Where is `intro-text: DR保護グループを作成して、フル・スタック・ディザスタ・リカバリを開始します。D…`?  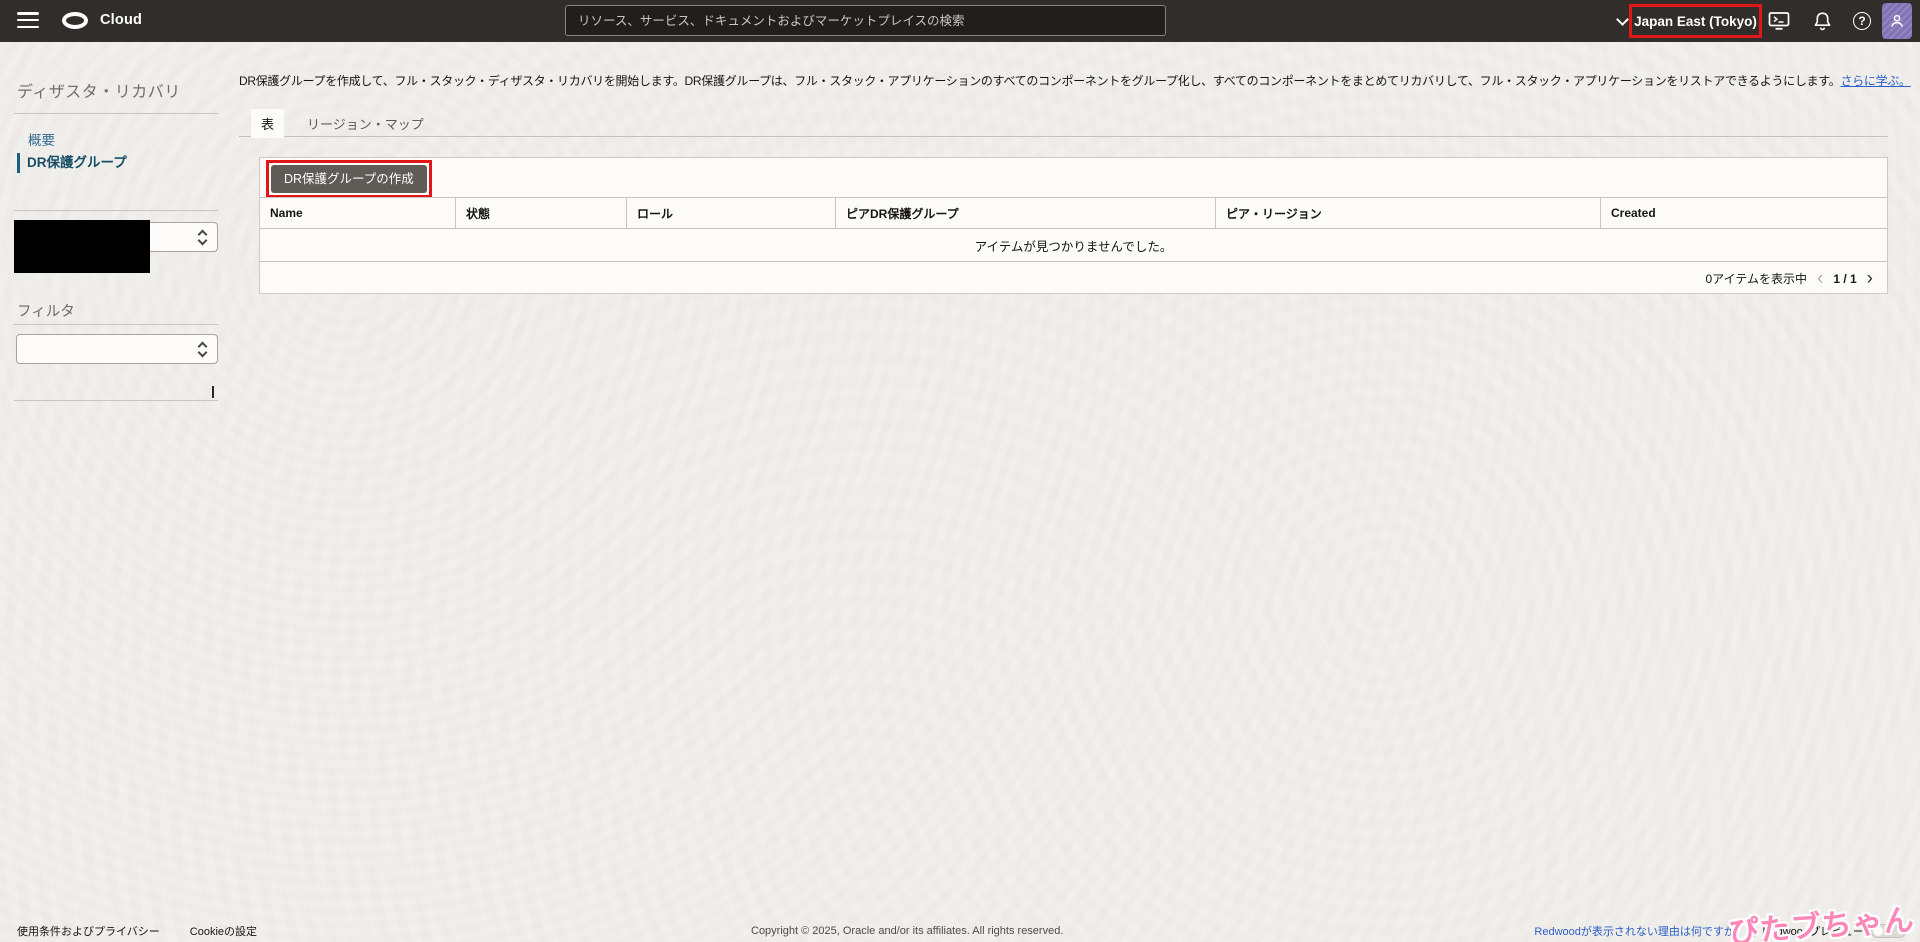
intro-text: DR保護グループを作成して、フル・スタック・ディザスタ・リカバリを開始します。D… is located at coordinates (1075, 81).